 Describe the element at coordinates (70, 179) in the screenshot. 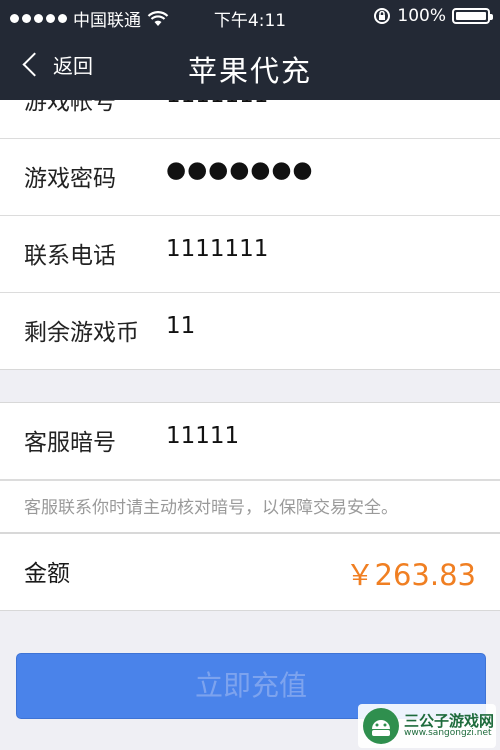

I see `row-label: 游戏密码` at that location.